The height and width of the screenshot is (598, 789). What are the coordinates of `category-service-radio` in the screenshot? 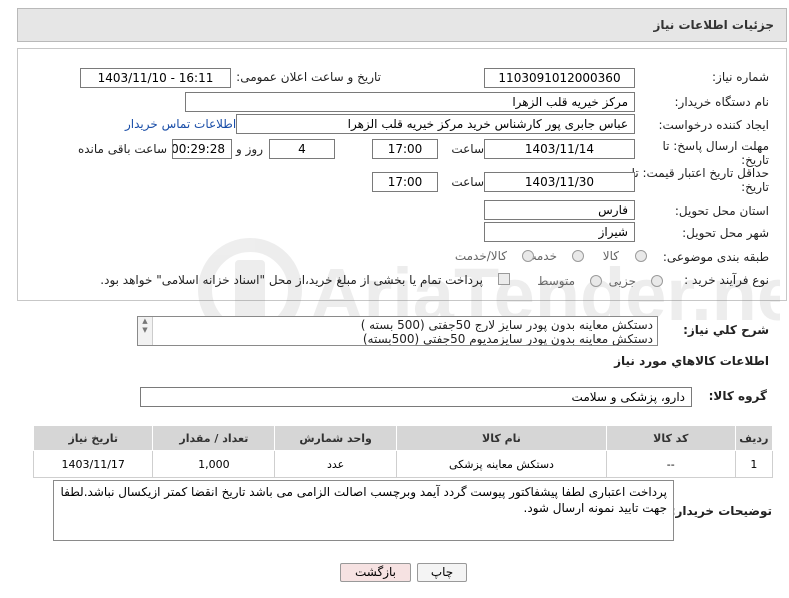 It's located at (578, 256).